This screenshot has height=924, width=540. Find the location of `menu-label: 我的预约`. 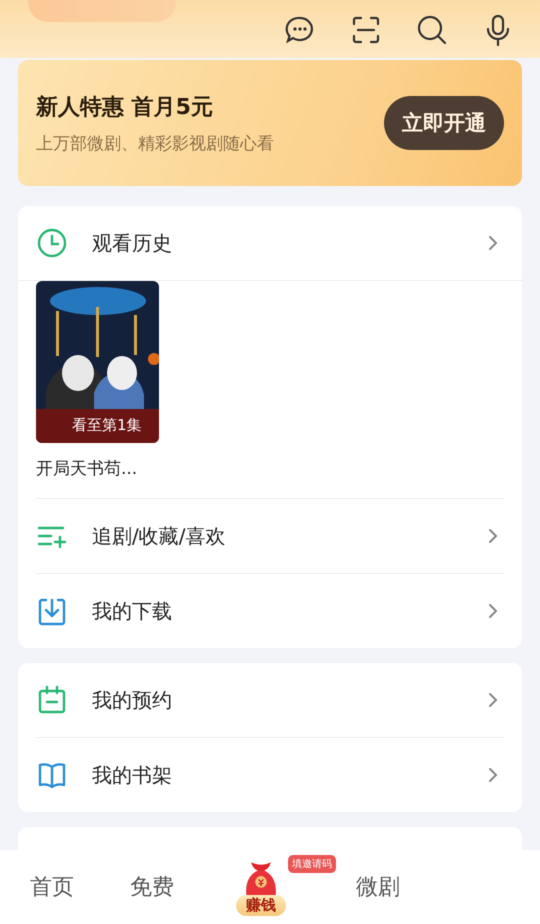

menu-label: 我的预约 is located at coordinates (290, 700).